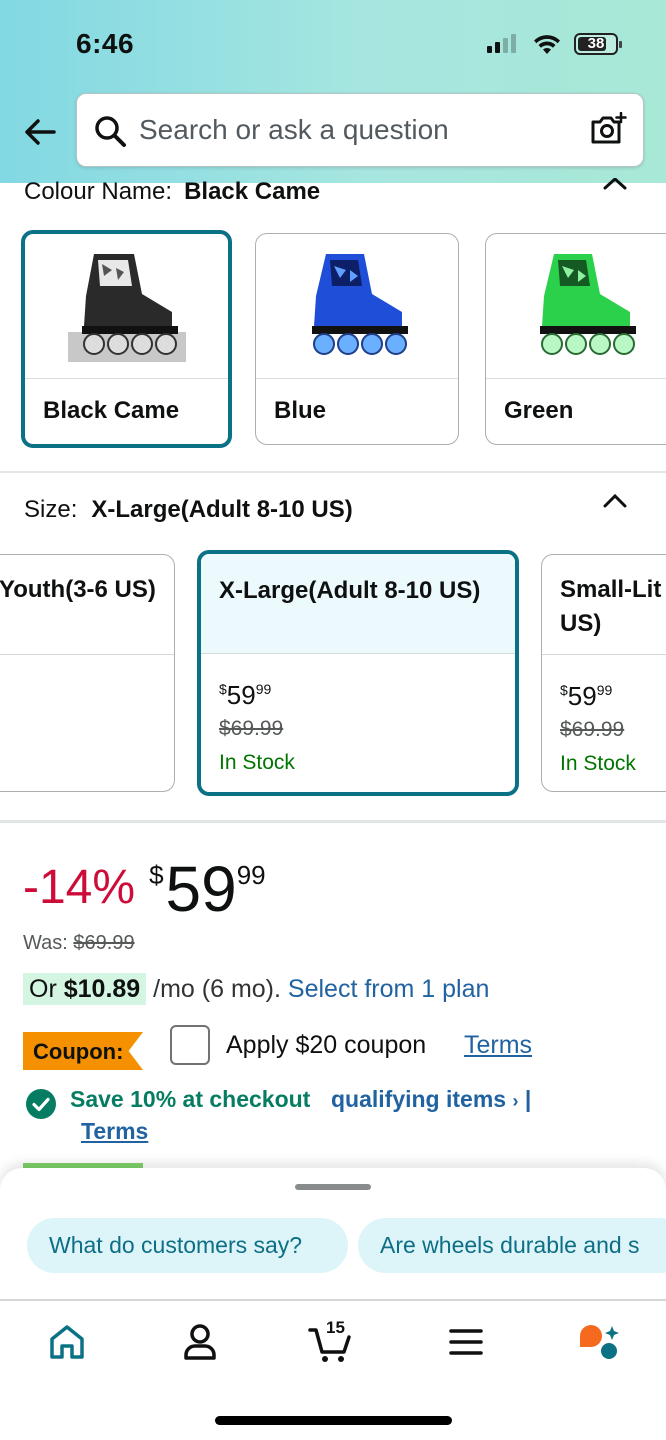  I want to click on colour-option-blue: Blue, so click(357, 339).